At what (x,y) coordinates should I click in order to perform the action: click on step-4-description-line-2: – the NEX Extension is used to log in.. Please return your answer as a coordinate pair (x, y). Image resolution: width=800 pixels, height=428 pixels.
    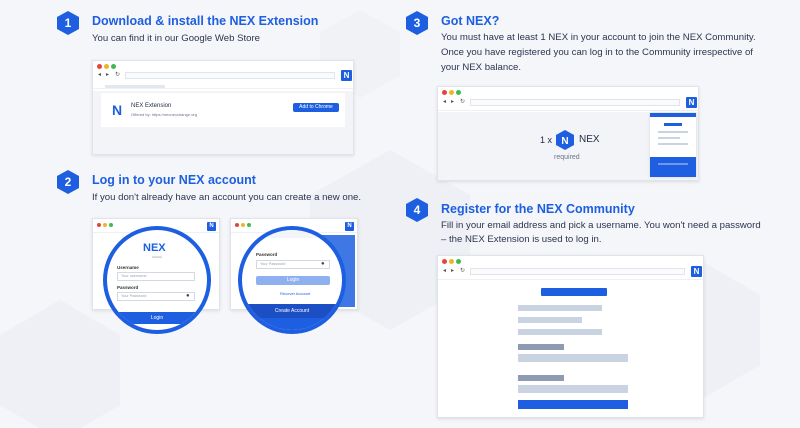
    Looking at the image, I should click on (521, 239).